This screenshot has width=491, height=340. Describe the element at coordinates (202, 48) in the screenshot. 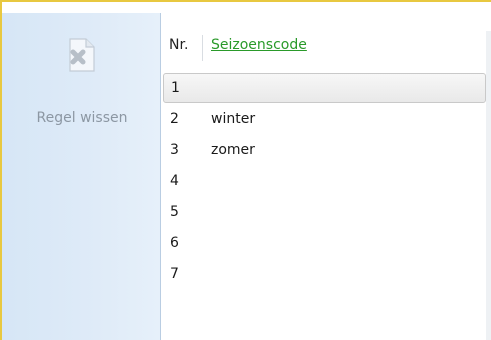

I see `column-divider` at that location.